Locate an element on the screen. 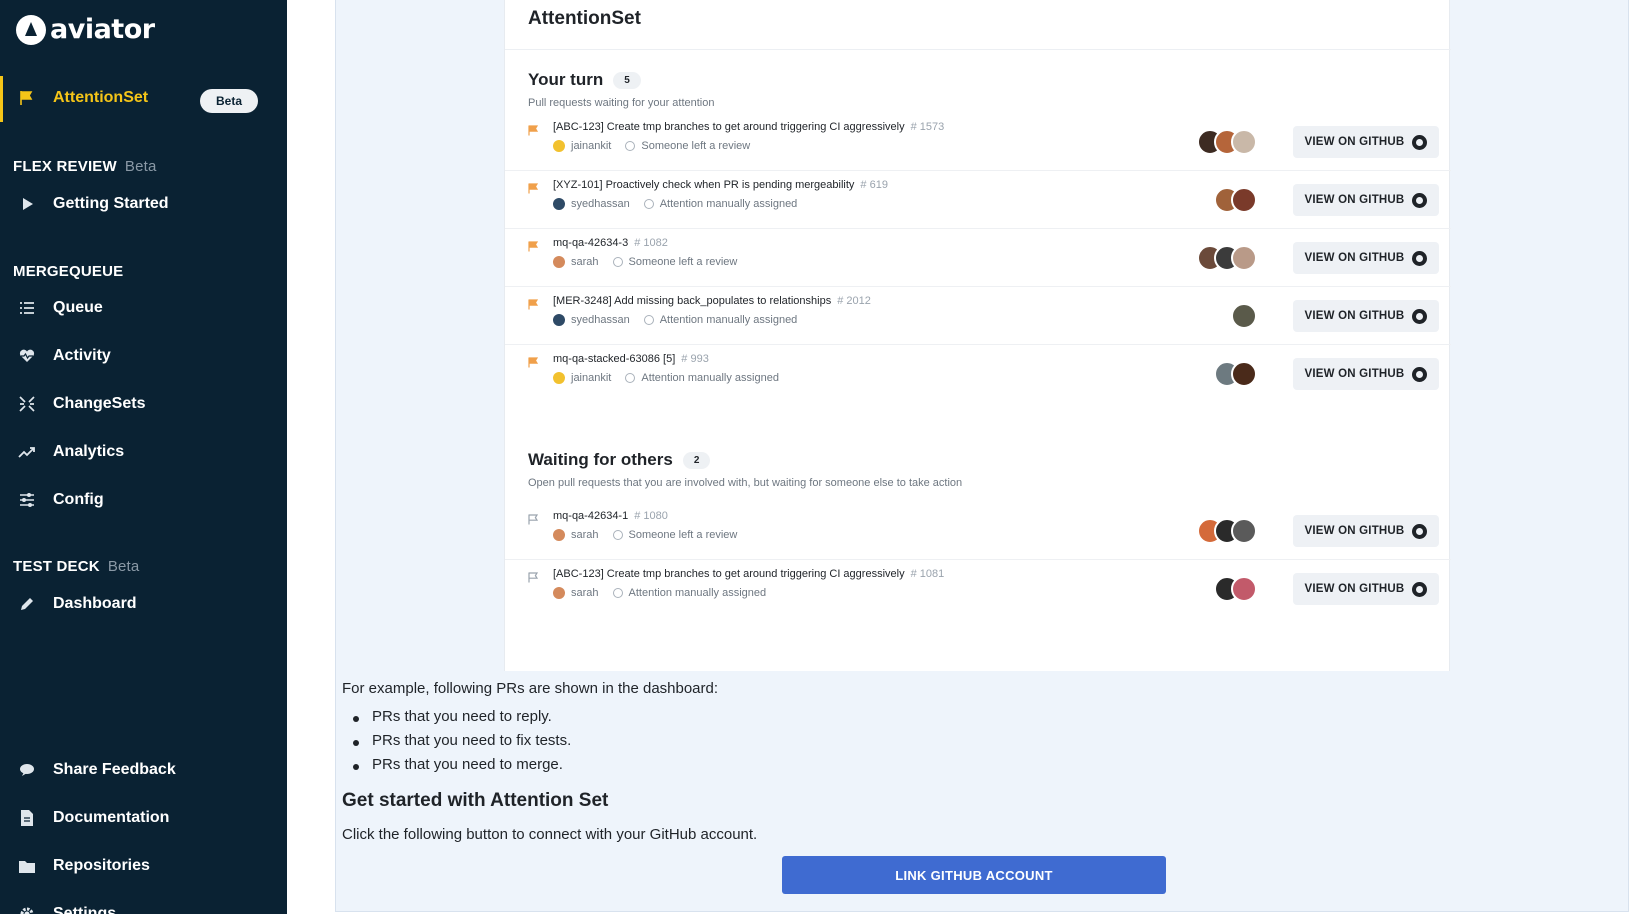 Image resolution: width=1629 pixels, height=914 pixels. sidebar-item-documentation: Documentation is located at coordinates (143, 818).